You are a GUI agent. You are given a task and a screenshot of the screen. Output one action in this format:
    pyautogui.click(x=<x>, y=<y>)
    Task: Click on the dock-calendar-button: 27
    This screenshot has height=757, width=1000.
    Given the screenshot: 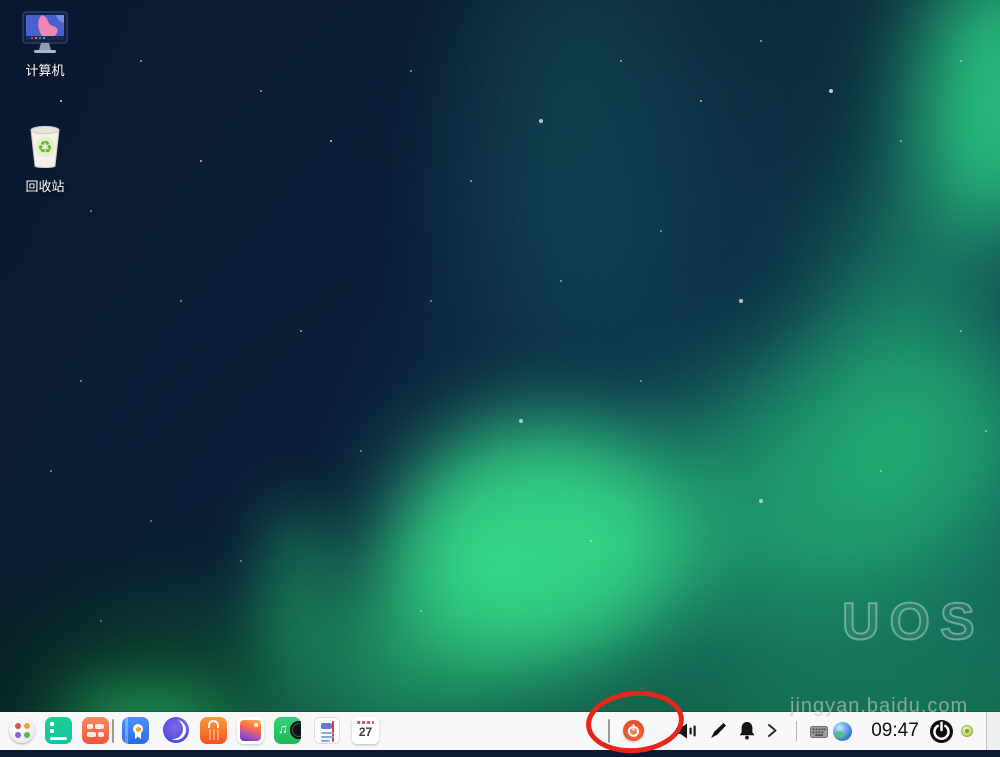 What is the action you would take?
    pyautogui.click(x=365, y=730)
    